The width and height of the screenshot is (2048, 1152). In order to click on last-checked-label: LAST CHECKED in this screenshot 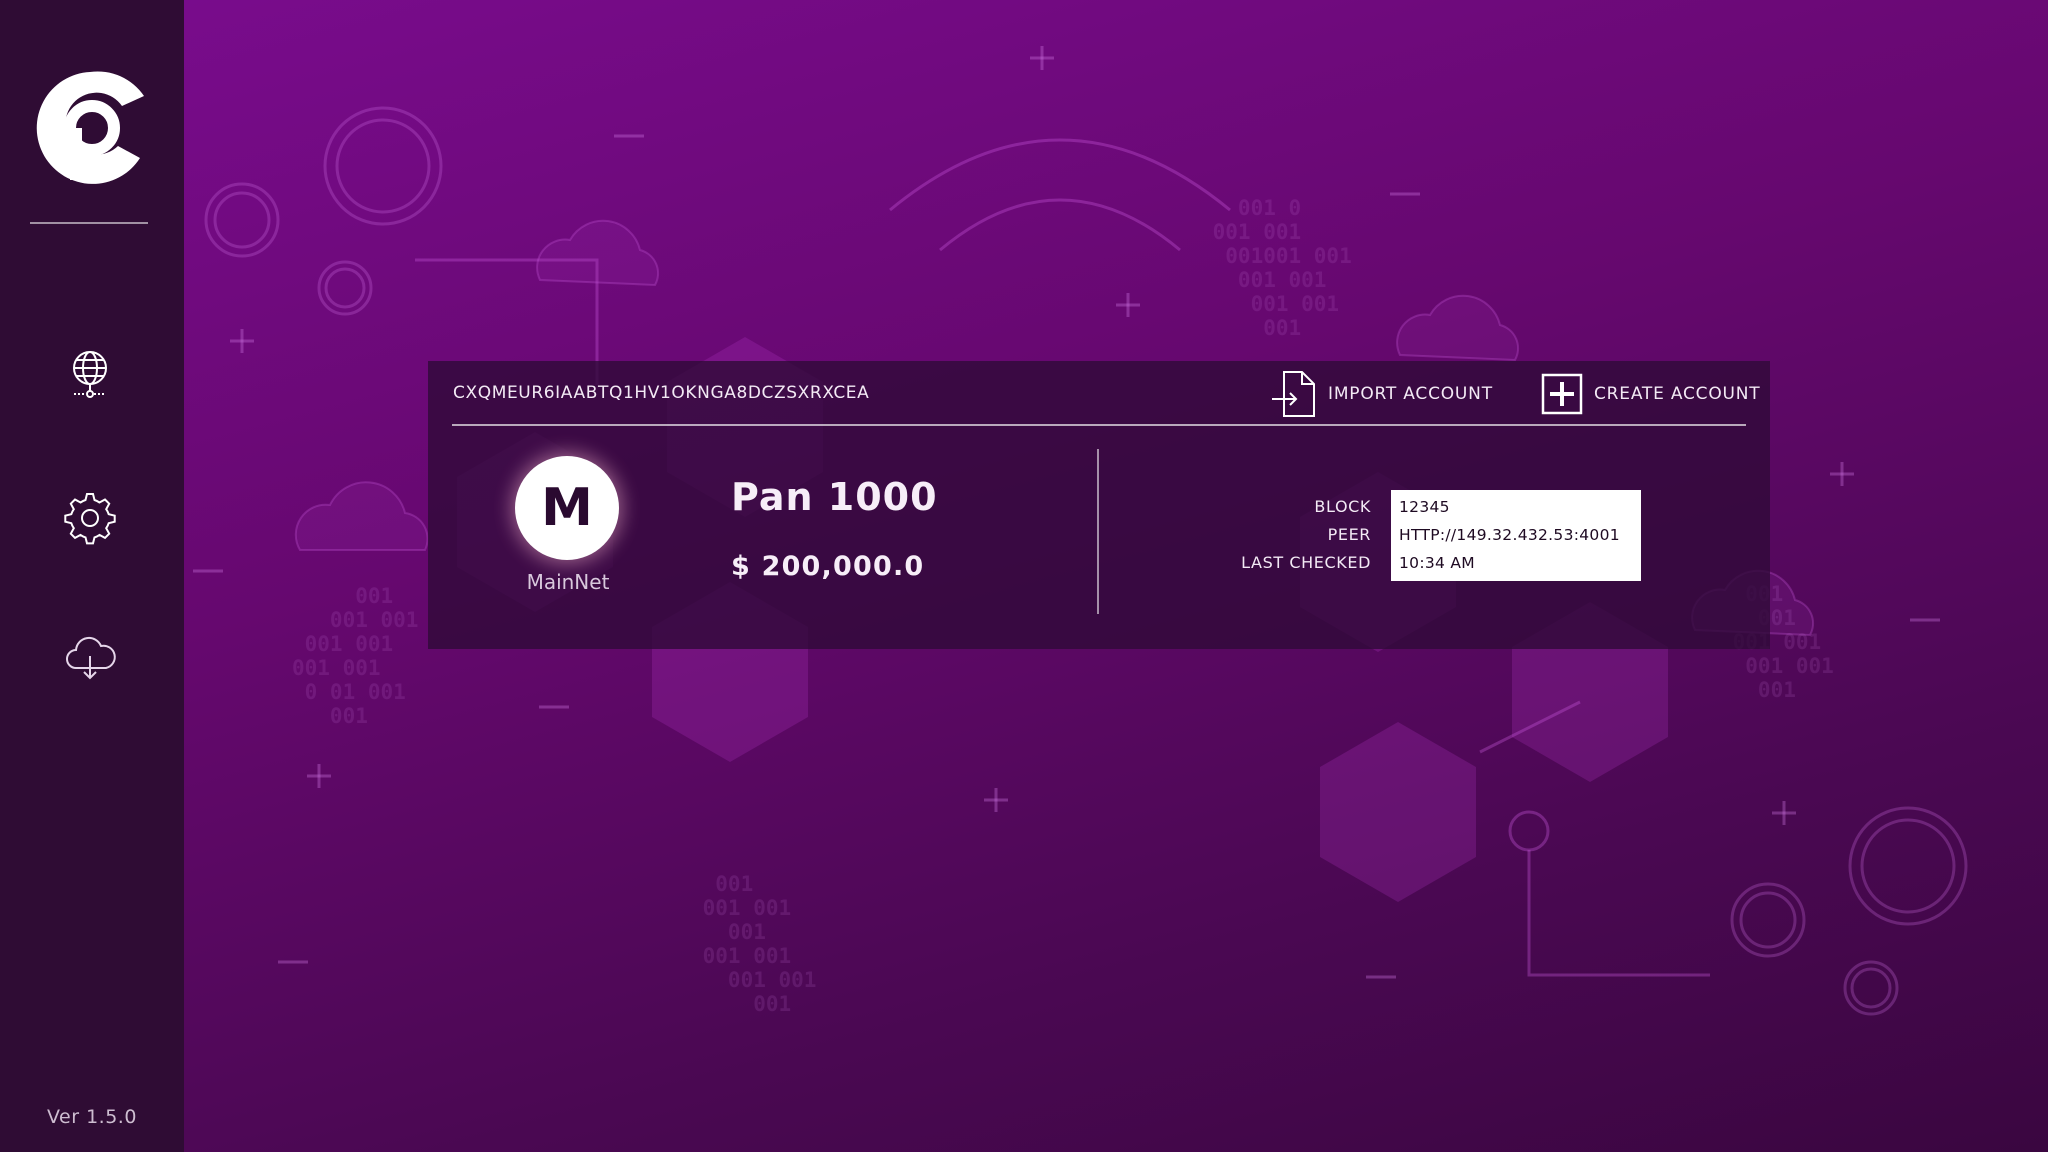, I will do `click(1306, 562)`.